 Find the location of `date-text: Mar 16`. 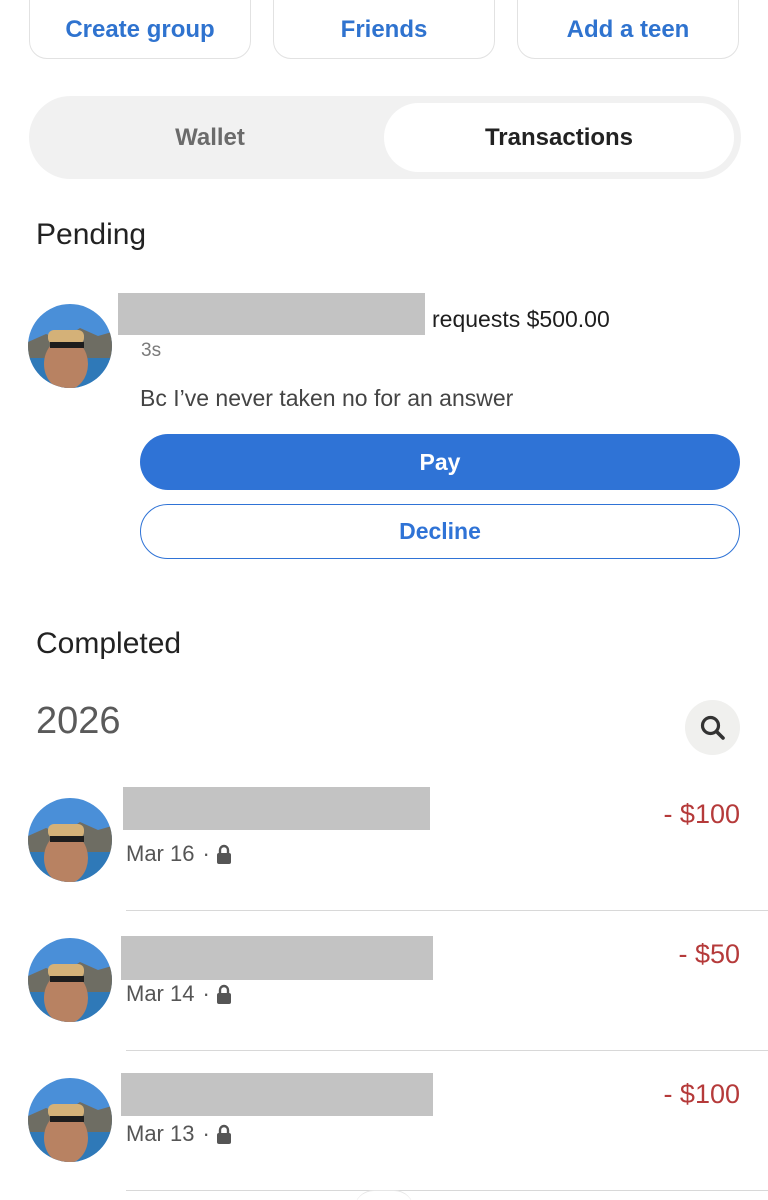

date-text: Mar 16 is located at coordinates (160, 853).